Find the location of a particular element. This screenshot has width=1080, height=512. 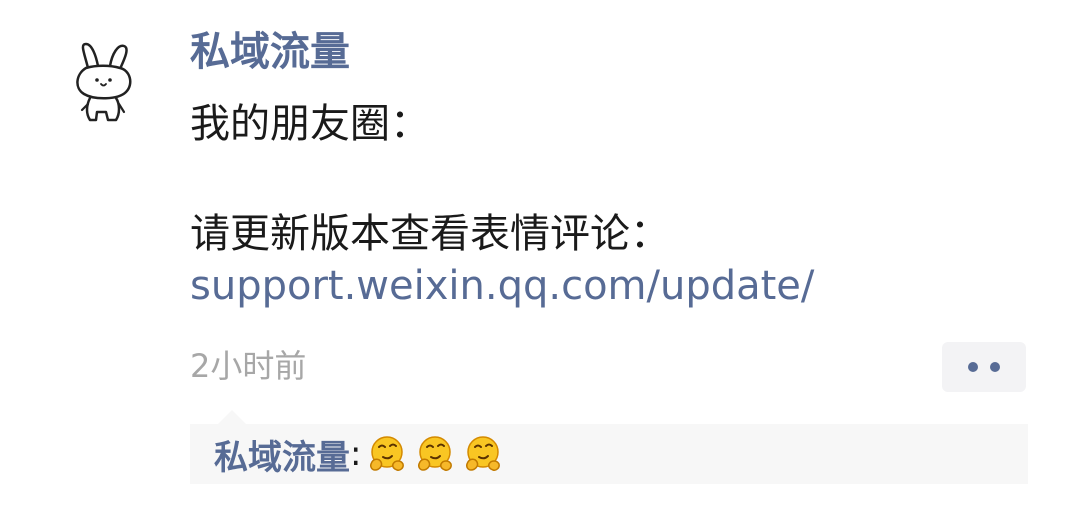

post-timestamp: 2小时前 is located at coordinates (248, 366).